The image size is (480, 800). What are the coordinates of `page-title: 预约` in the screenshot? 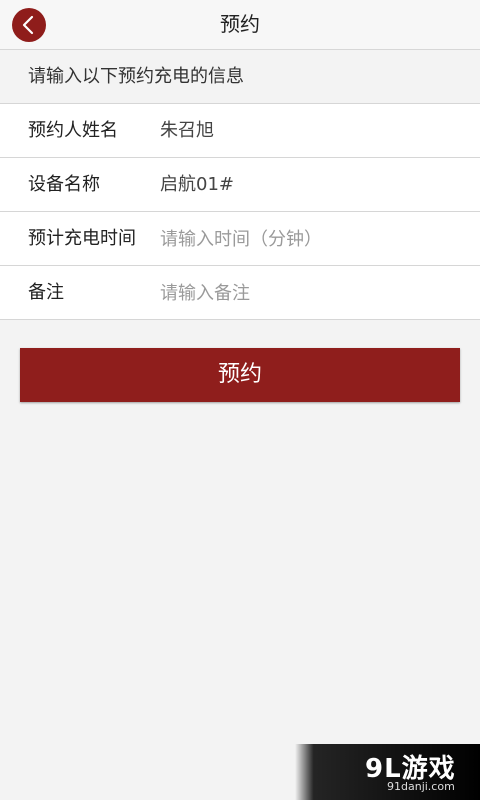 It's located at (240, 24).